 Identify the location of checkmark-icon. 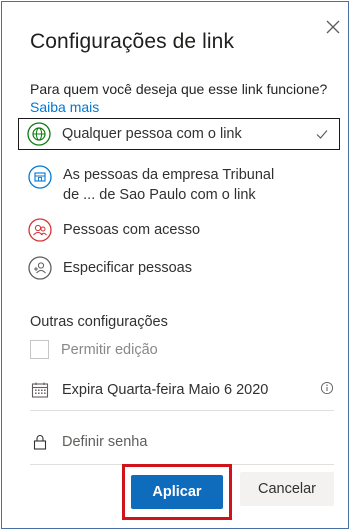
(322, 134).